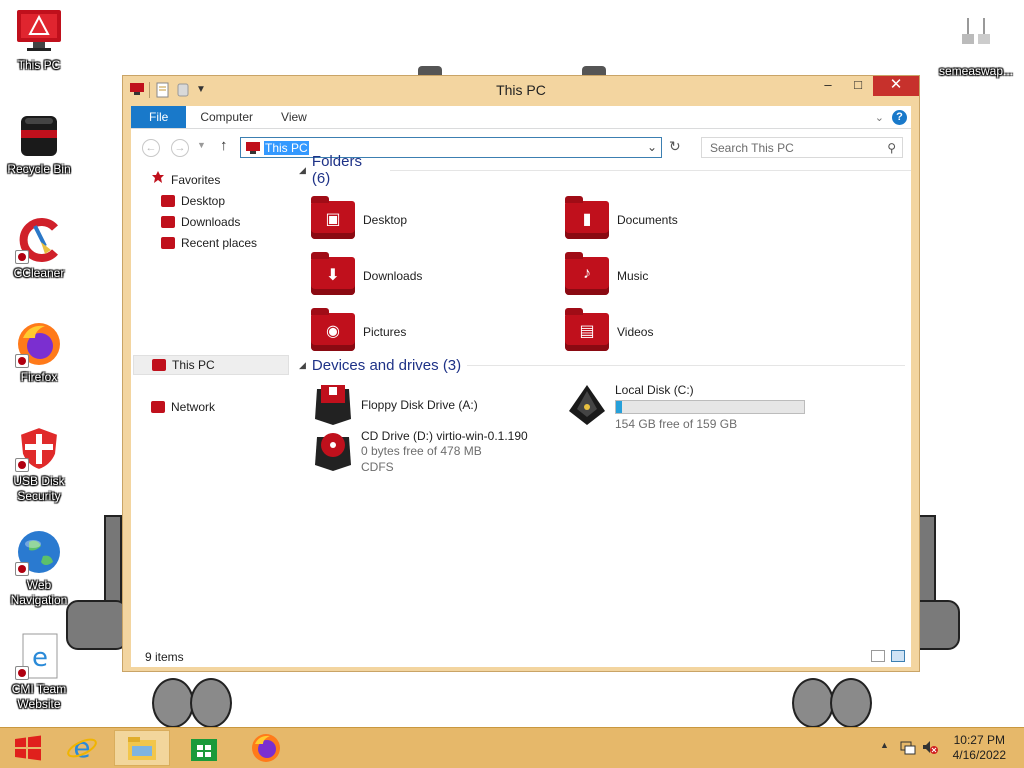 This screenshot has height=768, width=1024. What do you see at coordinates (209, 243) in the screenshot?
I see `nav-item-recent-places: Recent places` at bounding box center [209, 243].